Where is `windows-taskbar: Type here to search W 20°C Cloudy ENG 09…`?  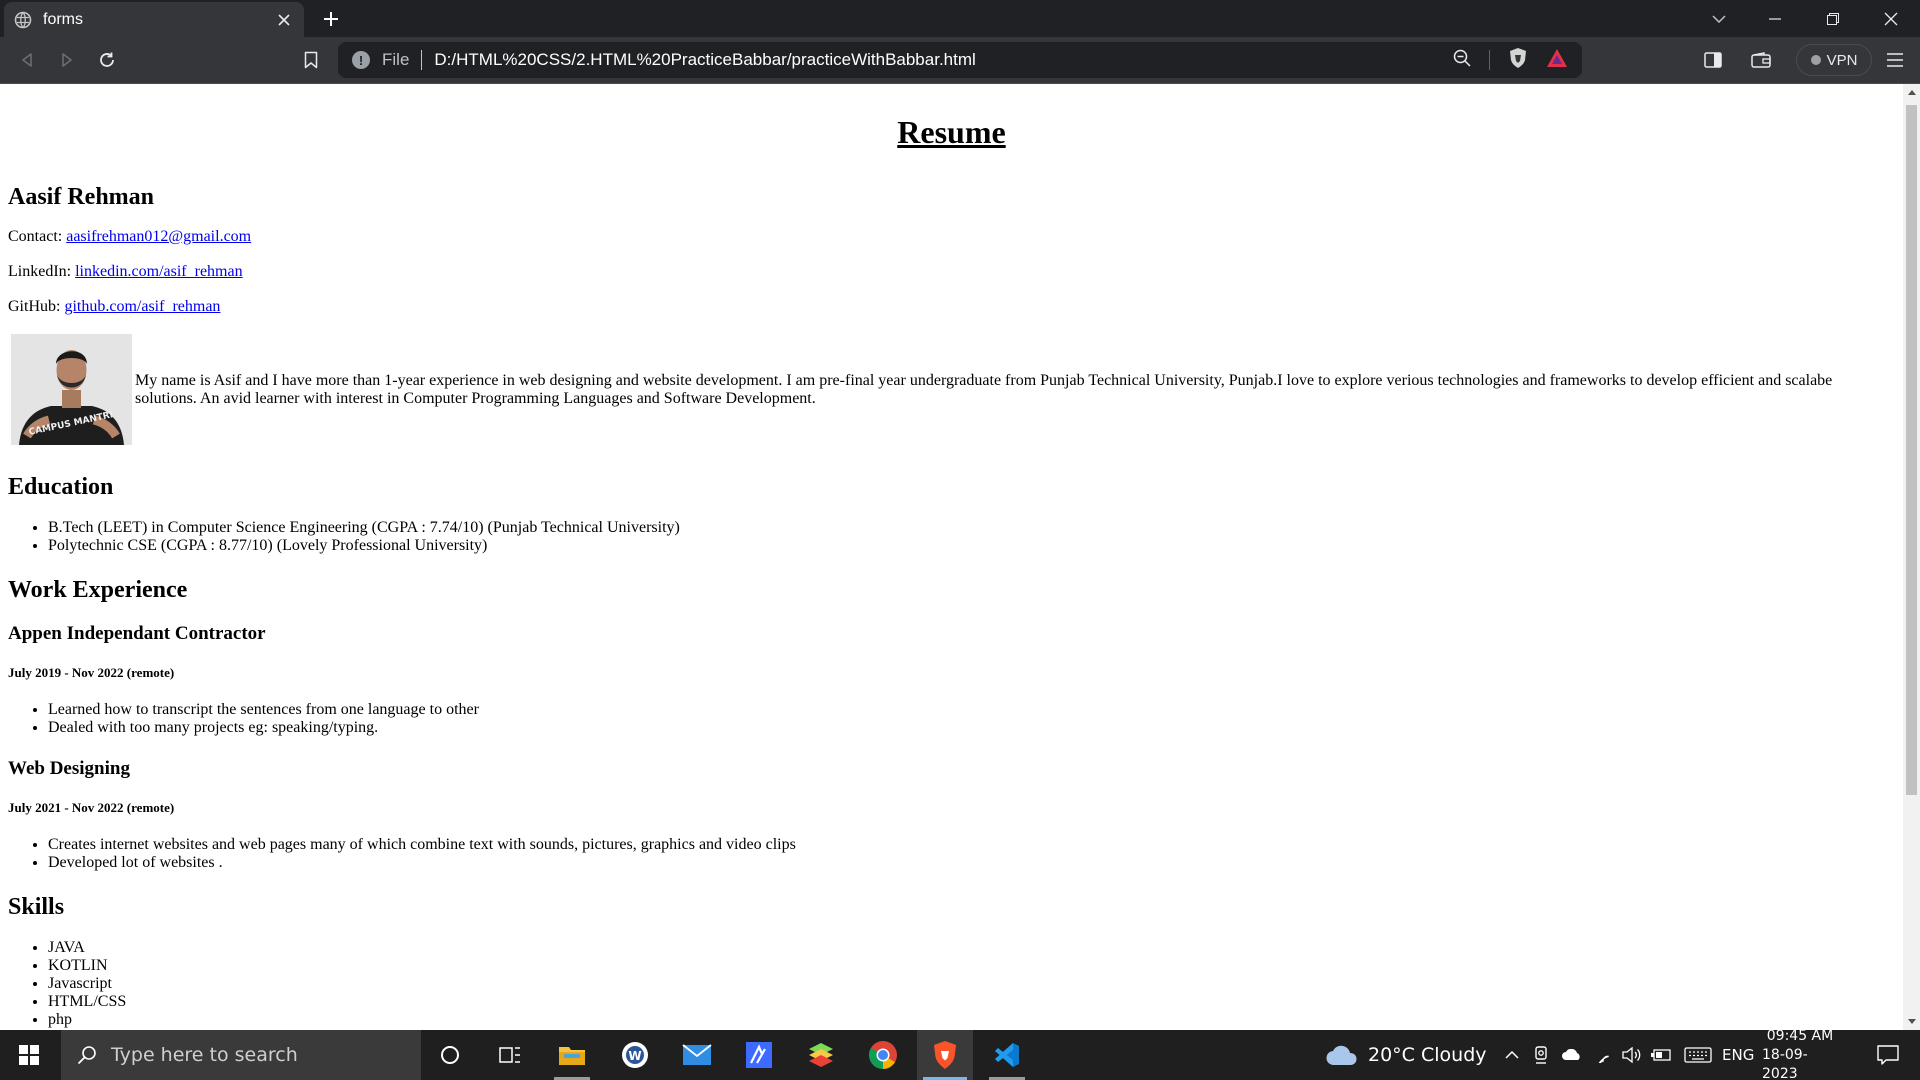 windows-taskbar: Type here to search W 20°C Cloudy ENG 09… is located at coordinates (960, 1053).